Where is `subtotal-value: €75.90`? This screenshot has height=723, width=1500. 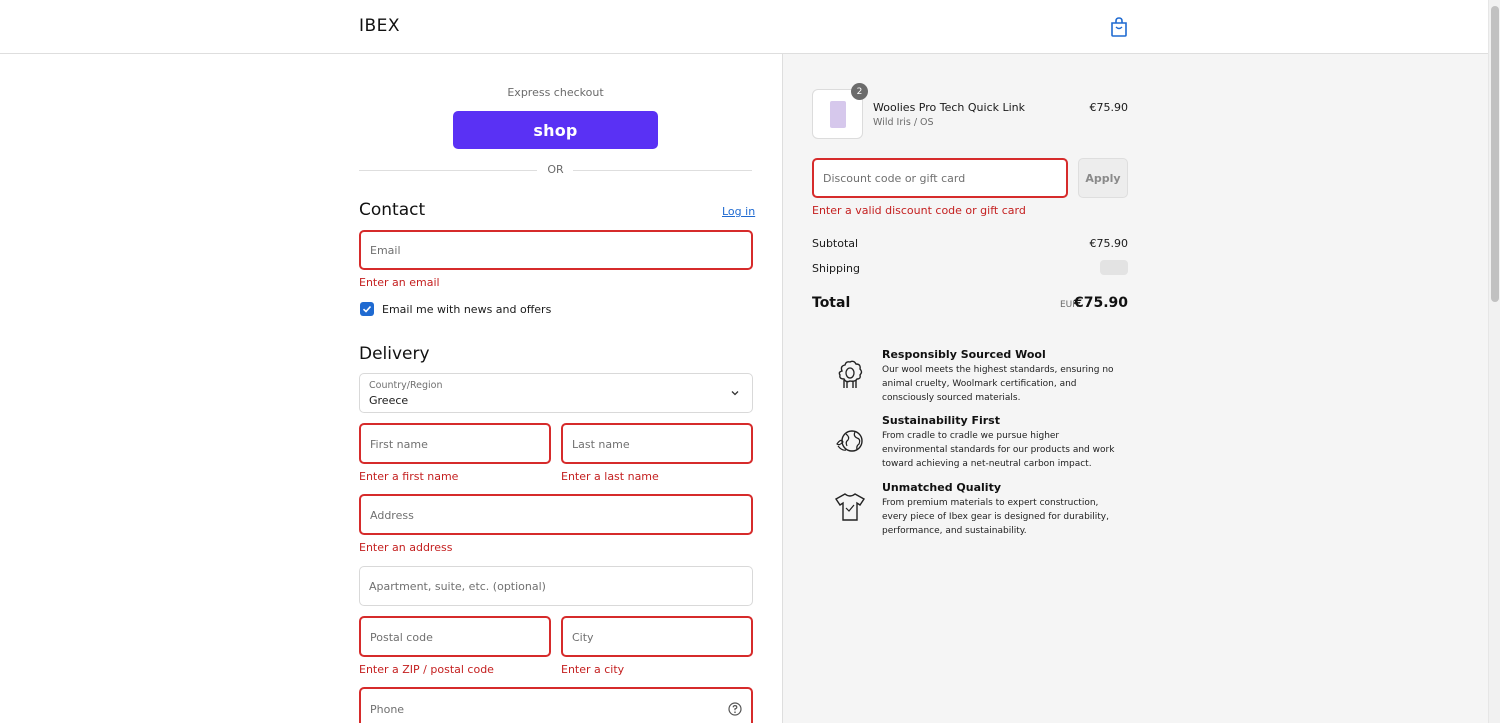
subtotal-value: €75.90 is located at coordinates (1109, 243).